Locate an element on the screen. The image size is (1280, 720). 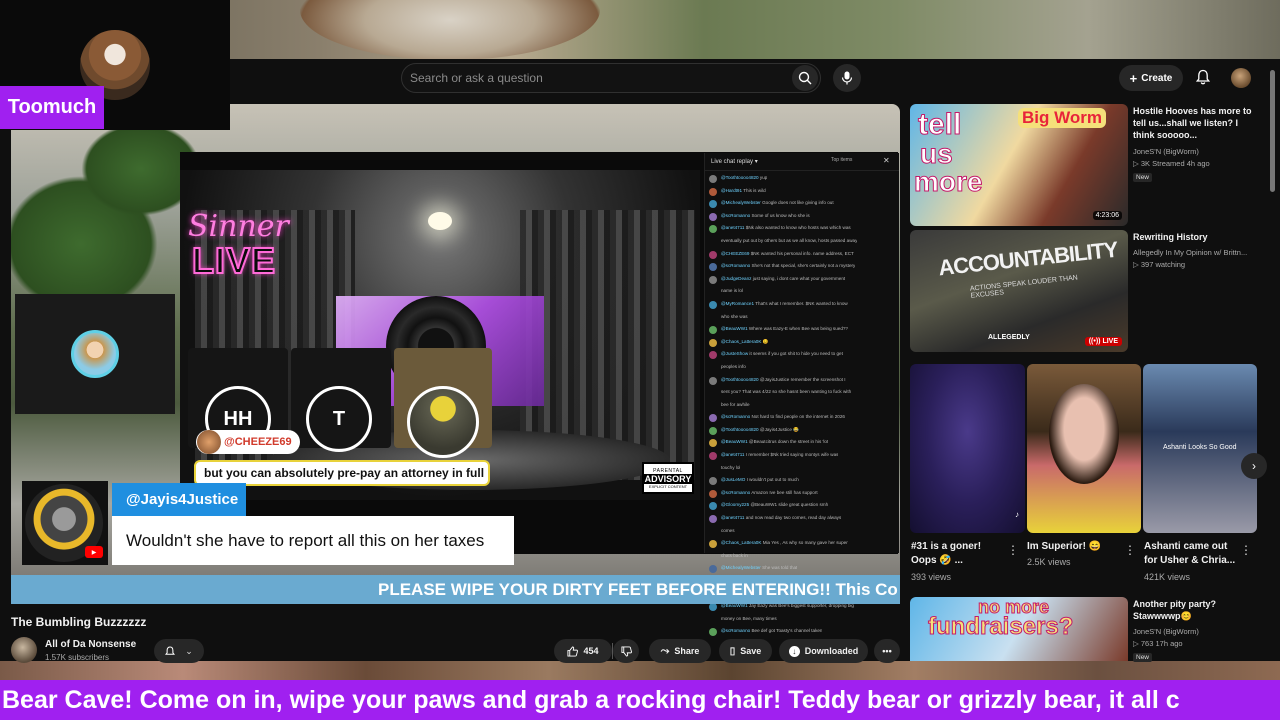
notifications-button is located at coordinates (1203, 77).